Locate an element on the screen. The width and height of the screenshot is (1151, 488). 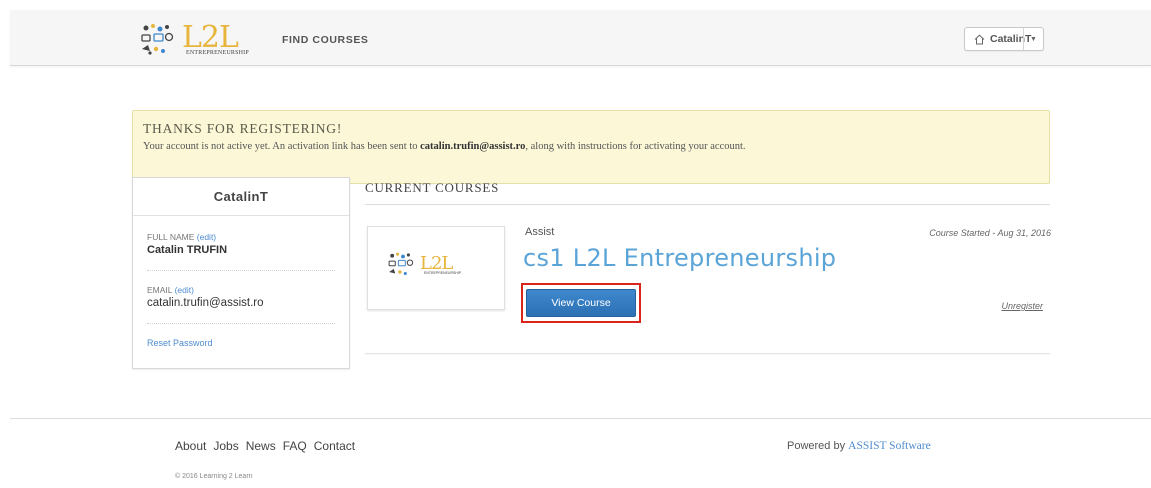
unregister-link: Unregister is located at coordinates (1022, 306).